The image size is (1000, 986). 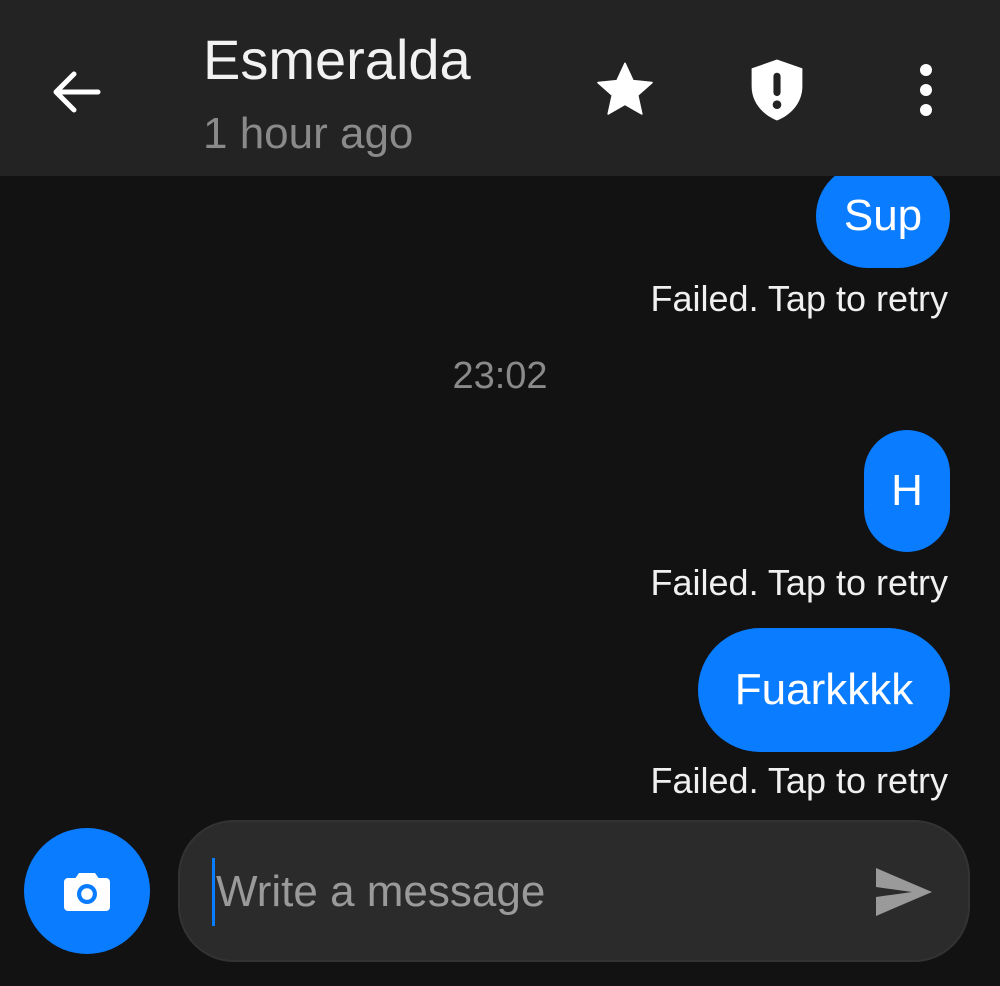 I want to click on camera-button, so click(x=87, y=891).